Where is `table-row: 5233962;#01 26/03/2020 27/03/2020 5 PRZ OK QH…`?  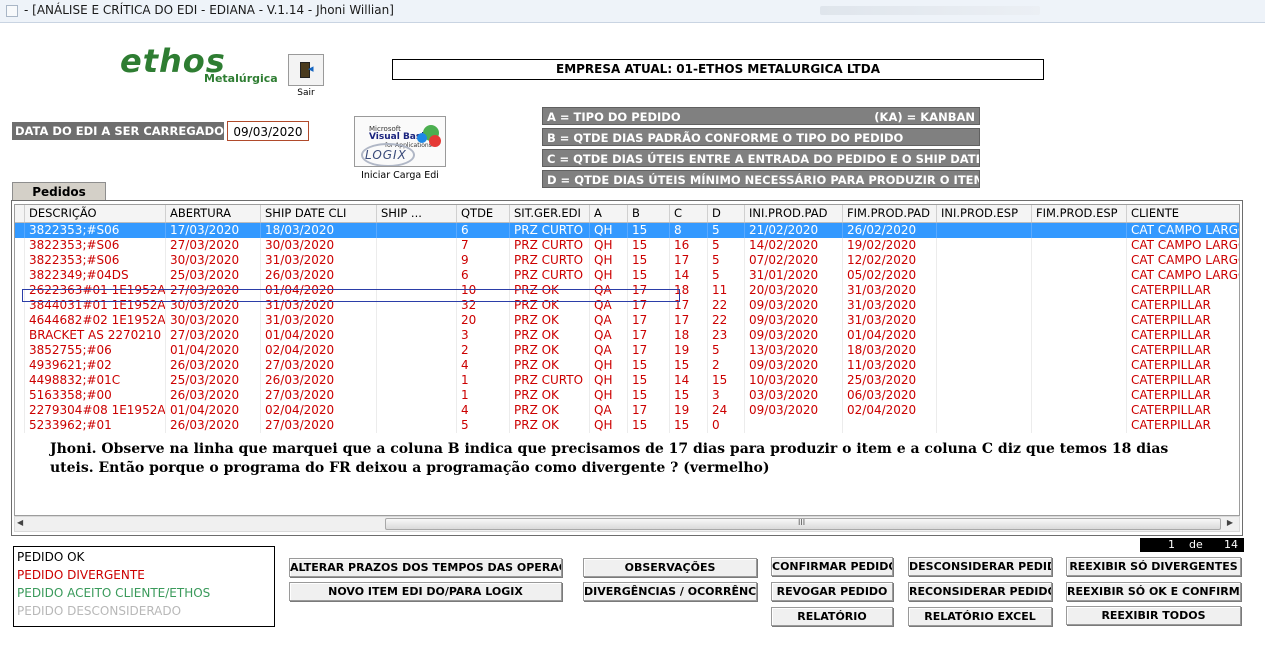
table-row: 5233962;#01 26/03/2020 27/03/2020 5 PRZ OK QH… is located at coordinates (627, 425).